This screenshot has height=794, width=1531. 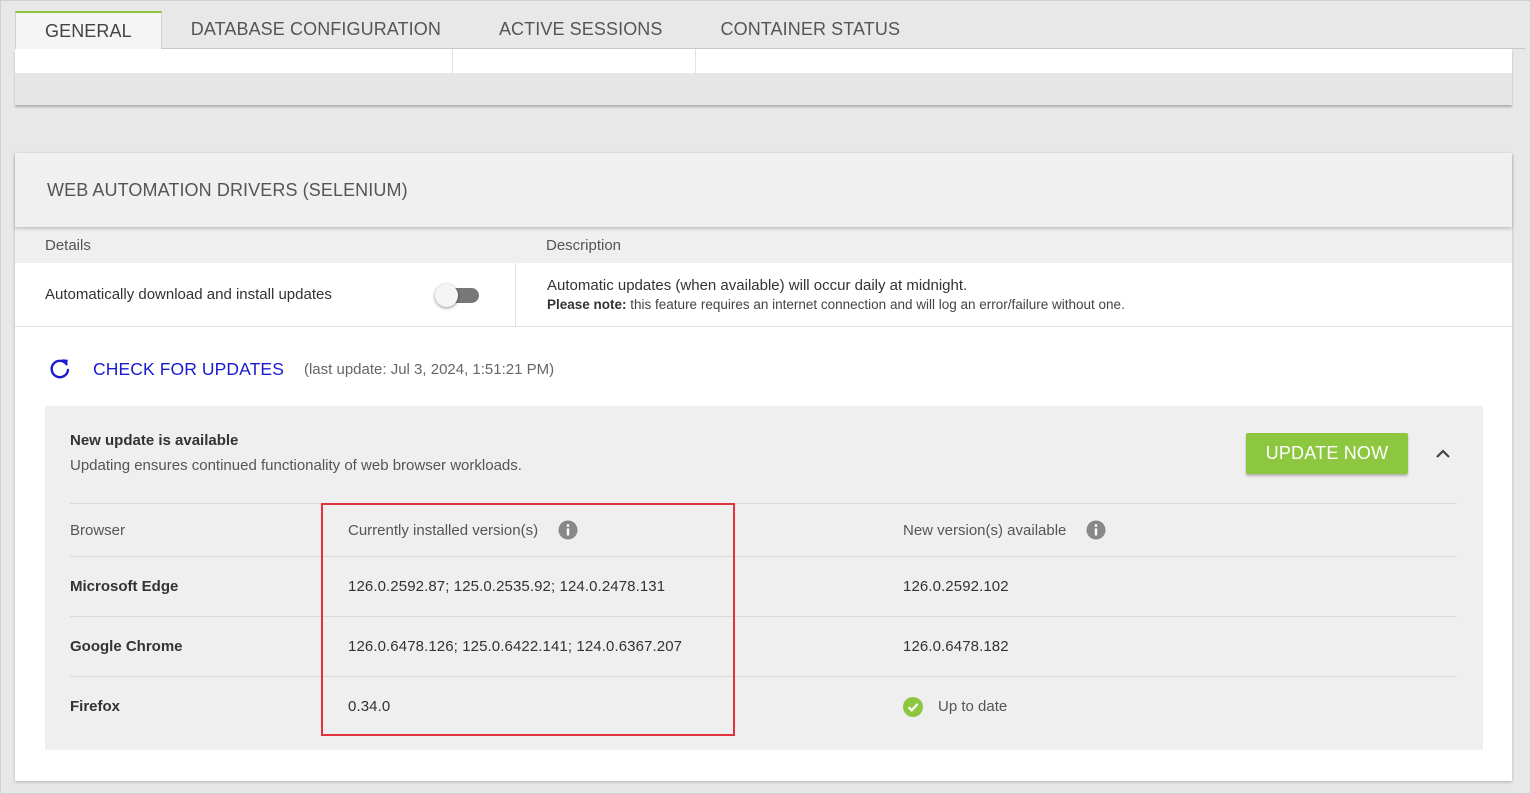 I want to click on update-title: New update is available, so click(x=154, y=440).